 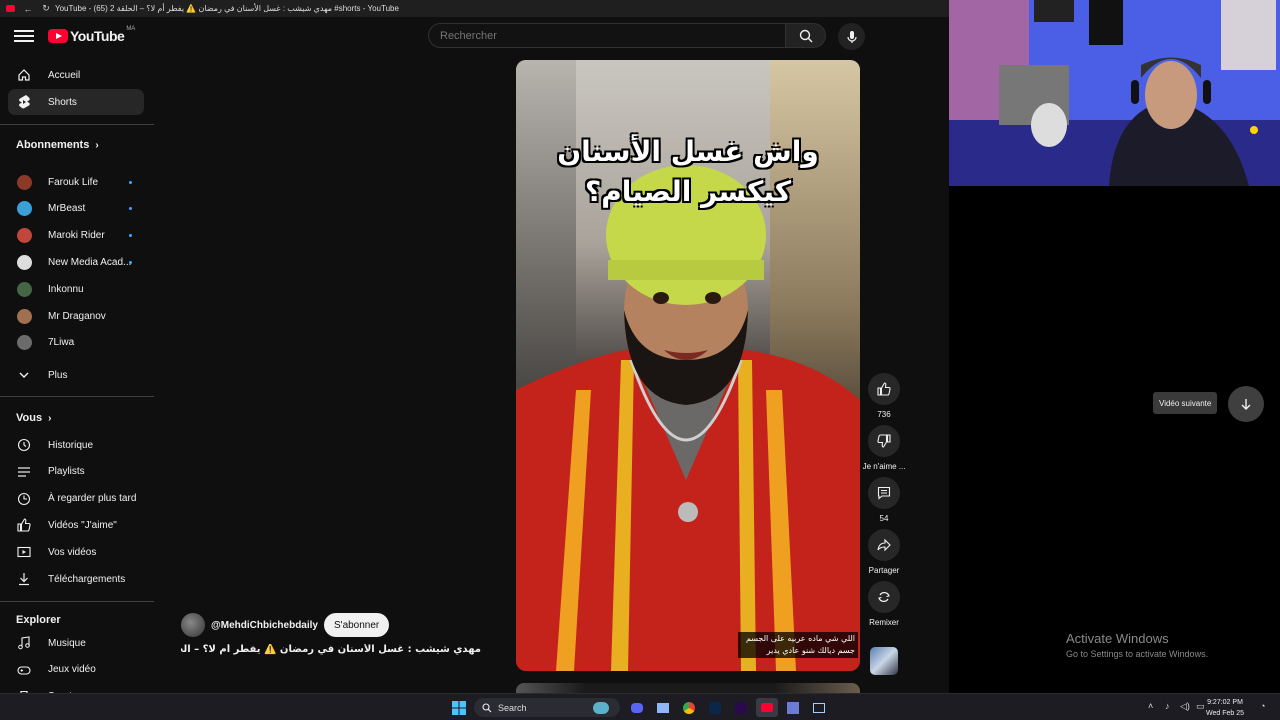 I want to click on sidebar-item-home: Accueil, so click(x=76, y=75).